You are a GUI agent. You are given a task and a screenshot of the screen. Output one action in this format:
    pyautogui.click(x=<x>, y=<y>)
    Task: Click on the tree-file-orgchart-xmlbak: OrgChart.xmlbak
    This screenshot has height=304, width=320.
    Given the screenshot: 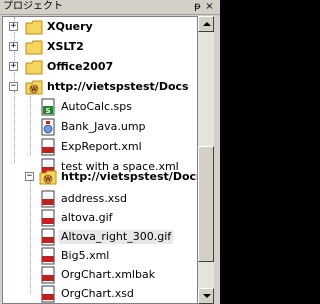 What is the action you would take?
    pyautogui.click(x=100, y=275)
    